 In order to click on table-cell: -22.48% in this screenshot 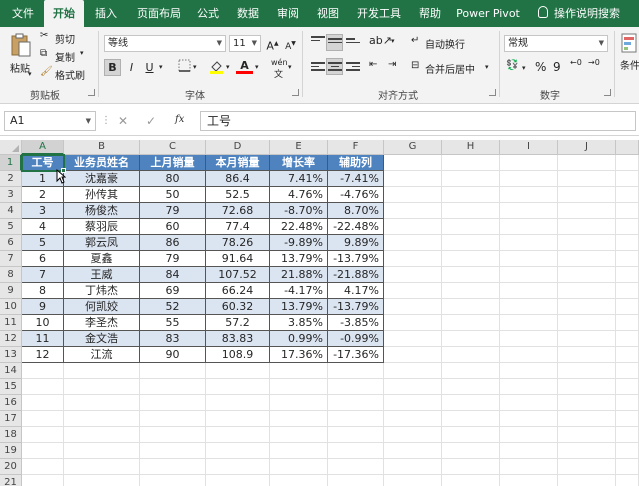, I will do `click(356, 227)`.